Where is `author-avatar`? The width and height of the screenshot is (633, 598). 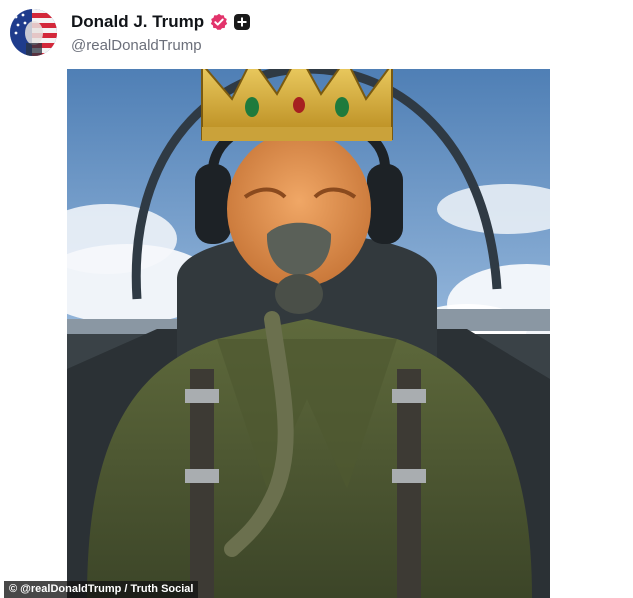 author-avatar is located at coordinates (33, 32).